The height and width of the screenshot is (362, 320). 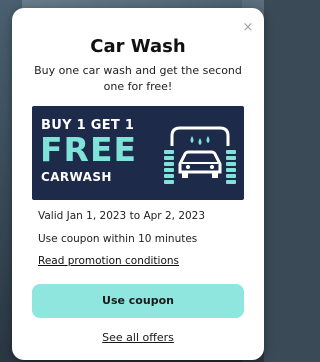 What do you see at coordinates (108, 261) in the screenshot?
I see `promotion-conditions-link: Read promotion conditions` at bounding box center [108, 261].